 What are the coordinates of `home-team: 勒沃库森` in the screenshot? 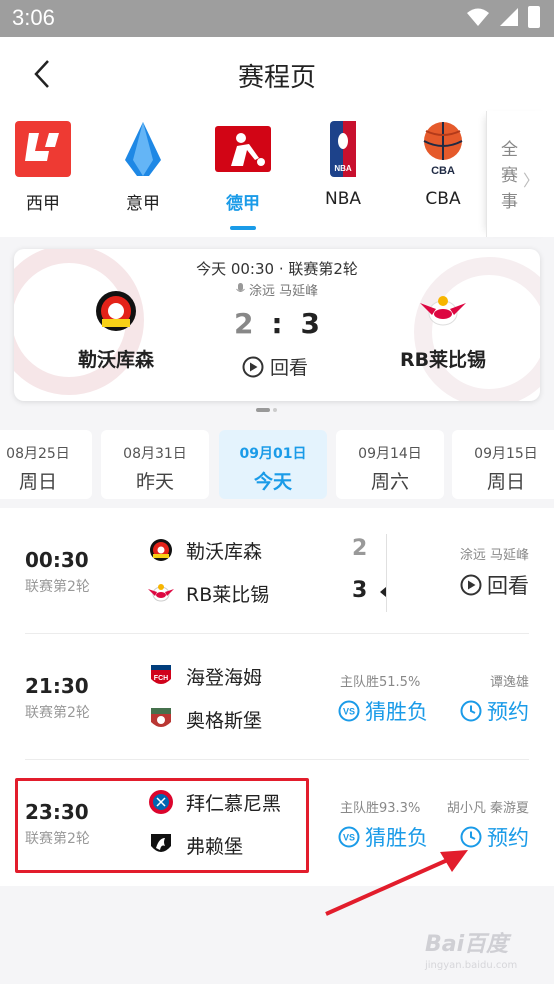 It's located at (205, 550).